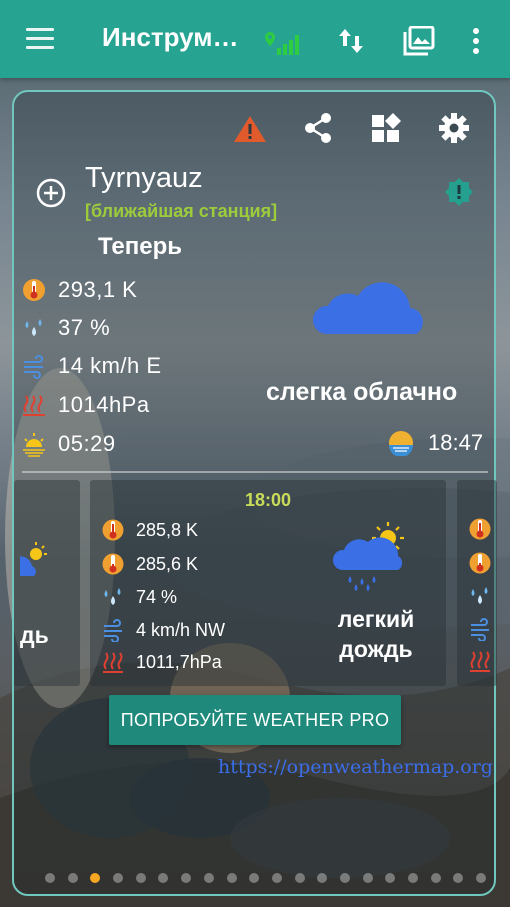 The height and width of the screenshot is (907, 510). What do you see at coordinates (144, 178) in the screenshot?
I see `city-name: Tyrnyauz` at bounding box center [144, 178].